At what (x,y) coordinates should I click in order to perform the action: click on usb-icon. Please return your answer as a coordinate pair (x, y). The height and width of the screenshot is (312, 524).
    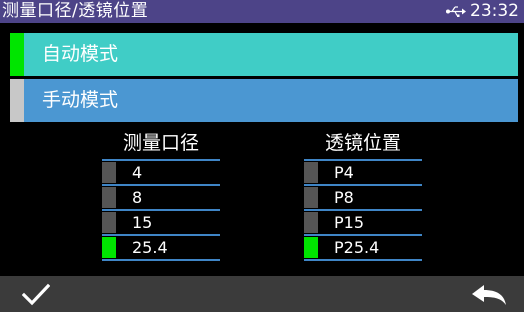
    Looking at the image, I should click on (456, 11).